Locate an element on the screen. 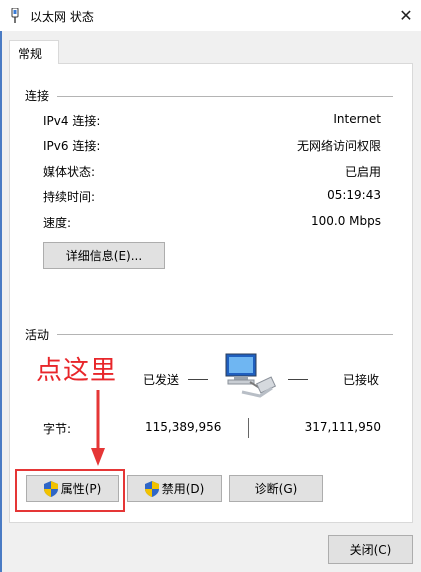  connection-divider is located at coordinates (225, 96).